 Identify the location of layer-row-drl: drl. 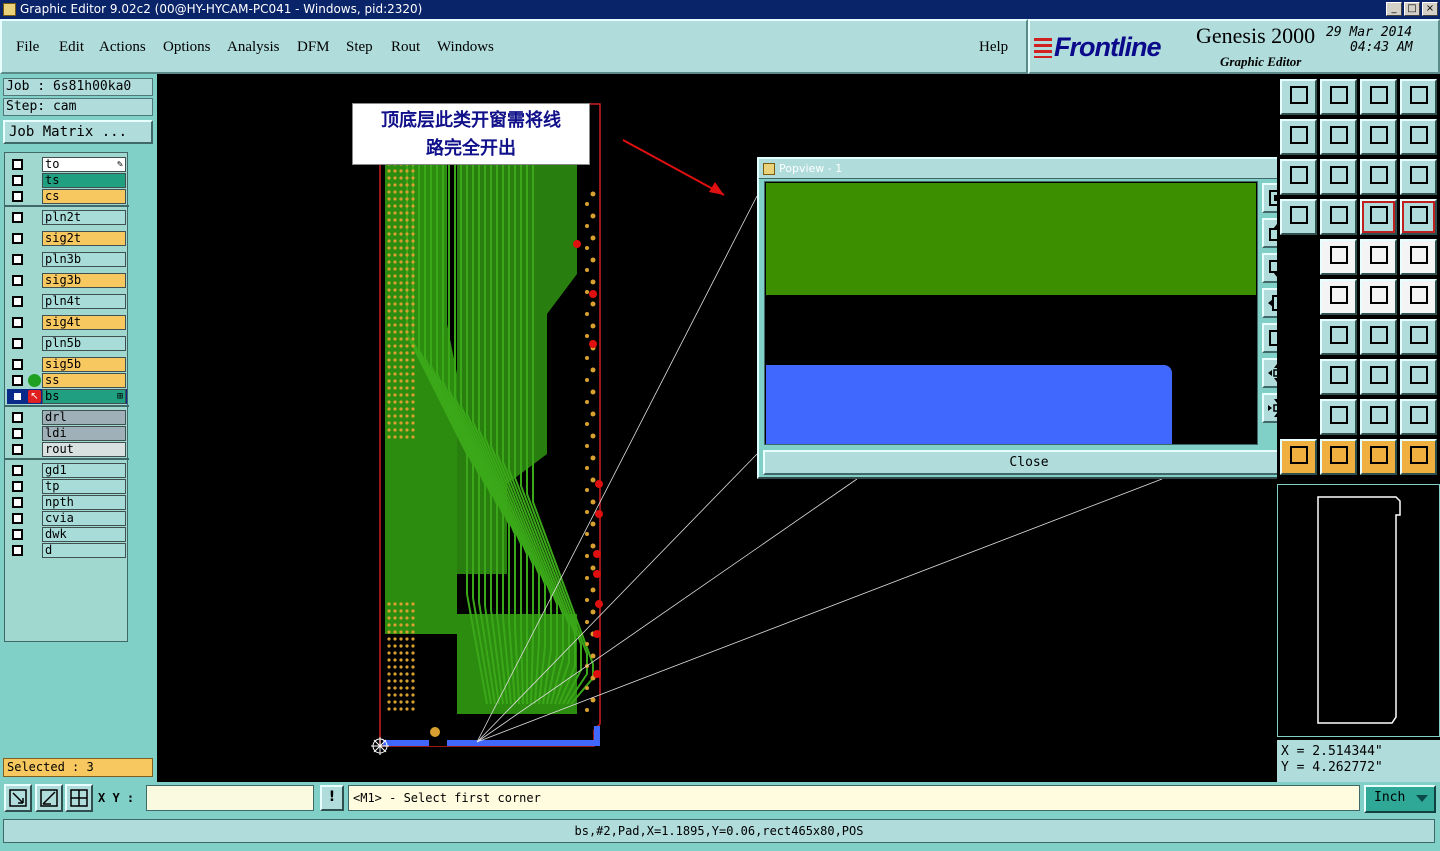
(67, 417).